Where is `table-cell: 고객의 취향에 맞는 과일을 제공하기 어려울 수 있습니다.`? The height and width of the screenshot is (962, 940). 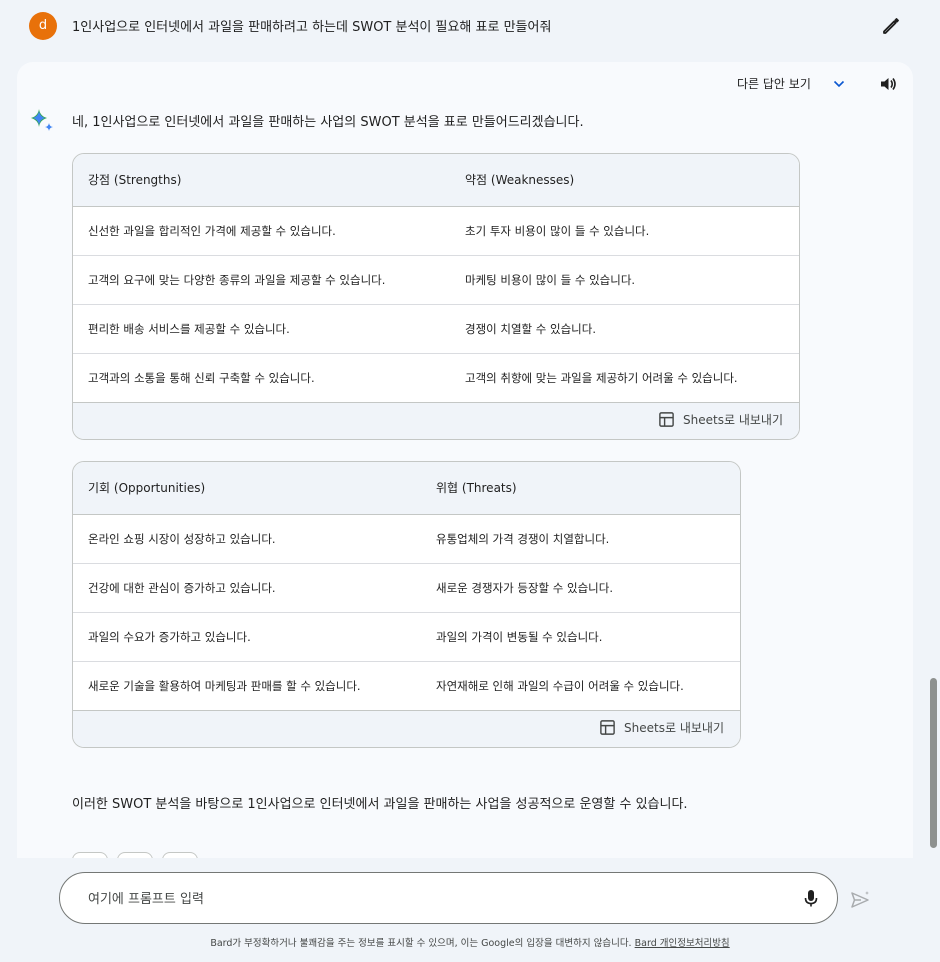
table-cell: 고객의 취향에 맞는 과일을 제공하기 어려울 수 있습니다. is located at coordinates (624, 378).